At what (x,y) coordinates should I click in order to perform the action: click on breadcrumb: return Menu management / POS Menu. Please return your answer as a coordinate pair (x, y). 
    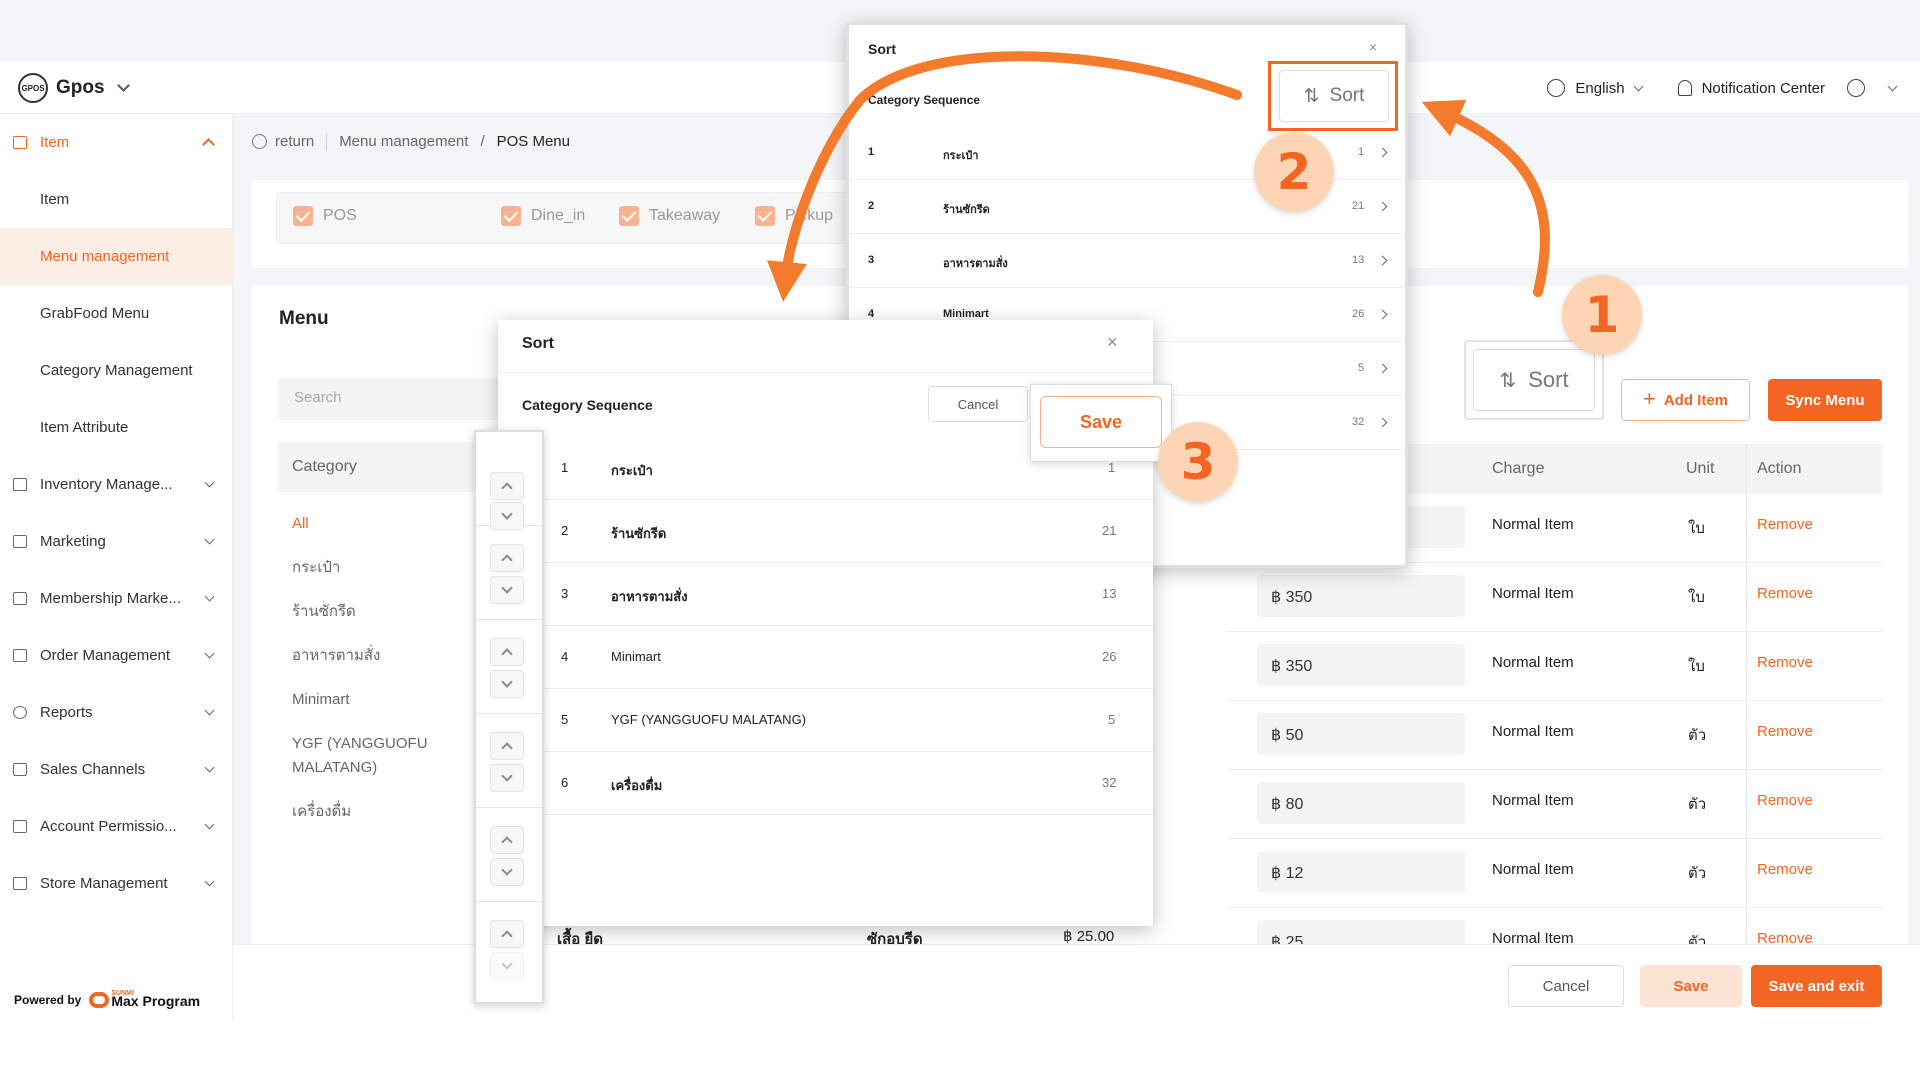
    Looking at the image, I should click on (411, 141).